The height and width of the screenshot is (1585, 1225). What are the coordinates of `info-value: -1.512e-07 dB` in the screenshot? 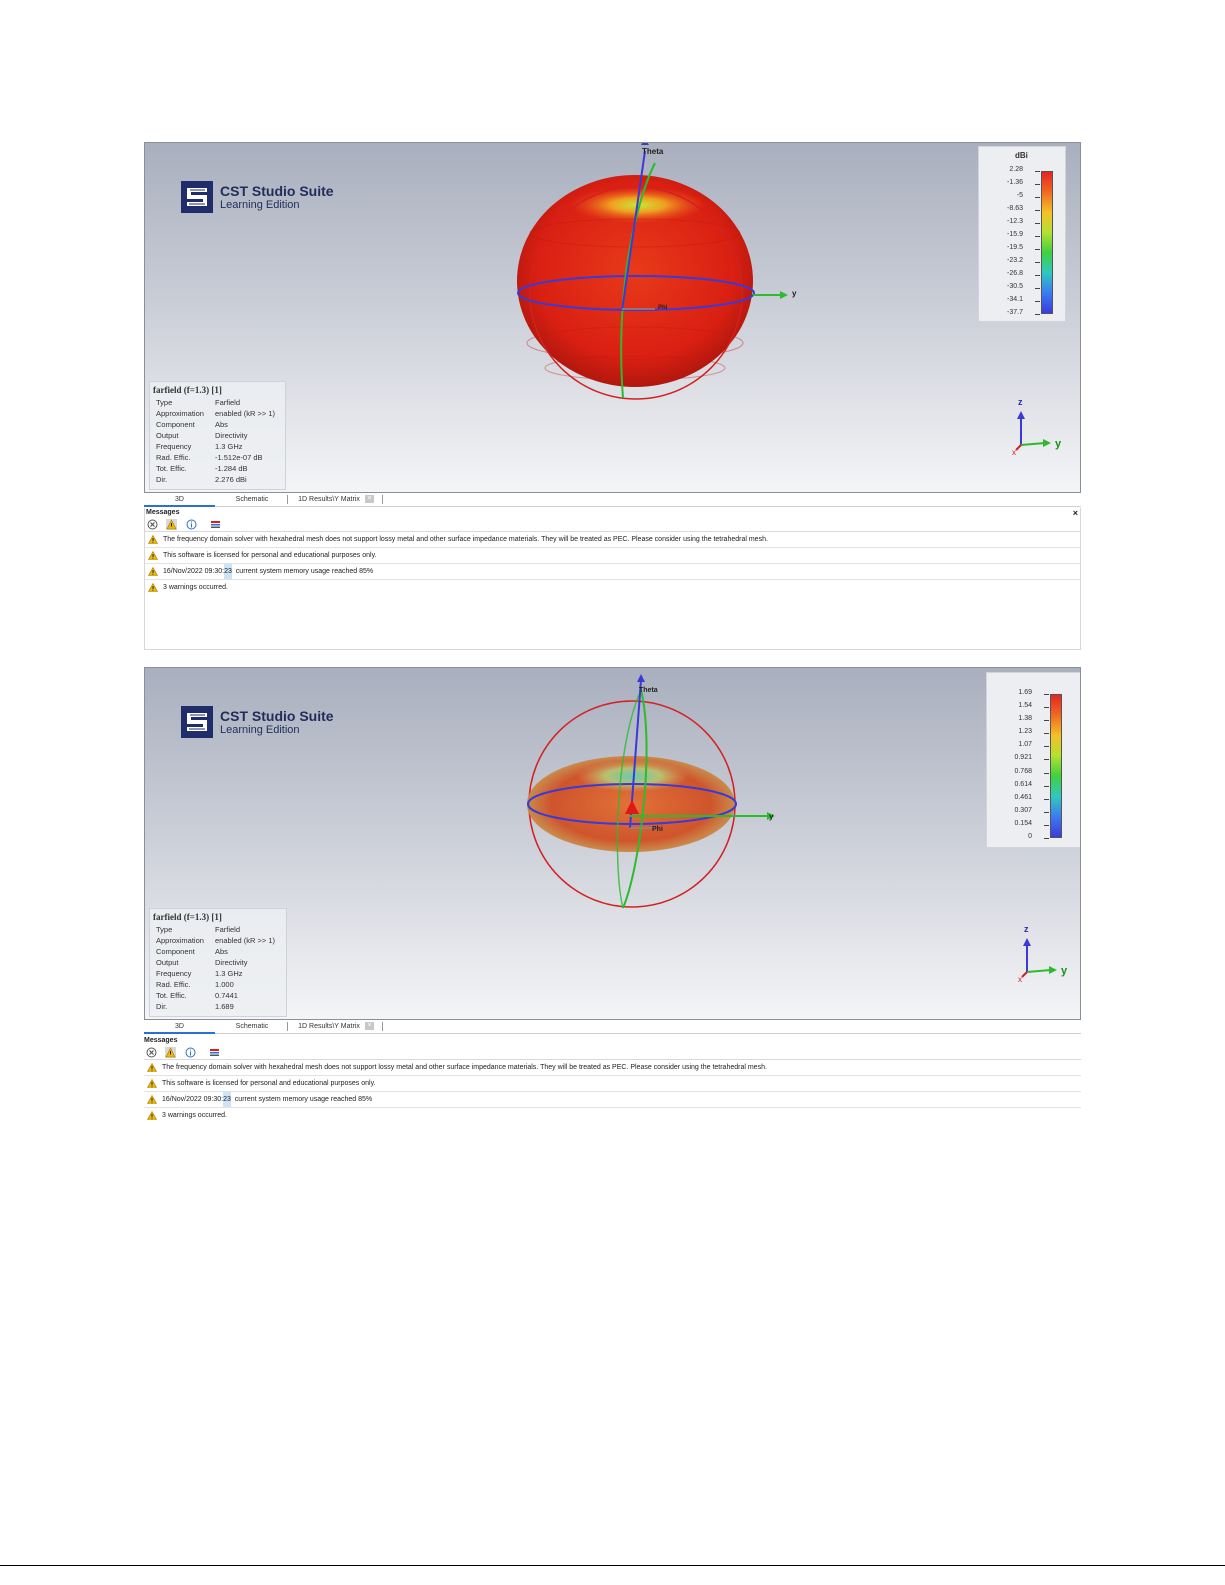 It's located at (239, 457).